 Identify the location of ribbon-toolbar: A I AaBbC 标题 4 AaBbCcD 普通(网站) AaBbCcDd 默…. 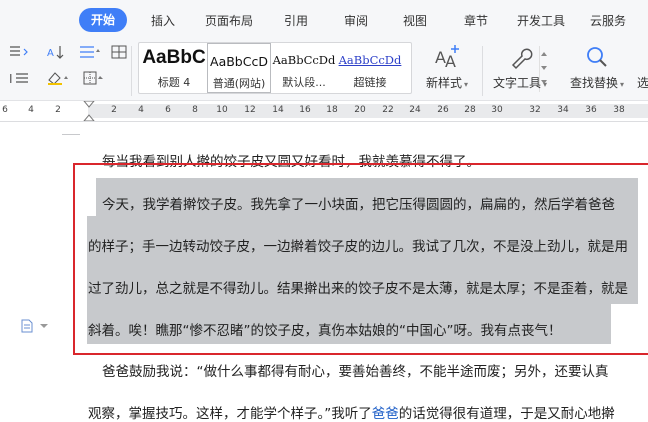
(324, 70).